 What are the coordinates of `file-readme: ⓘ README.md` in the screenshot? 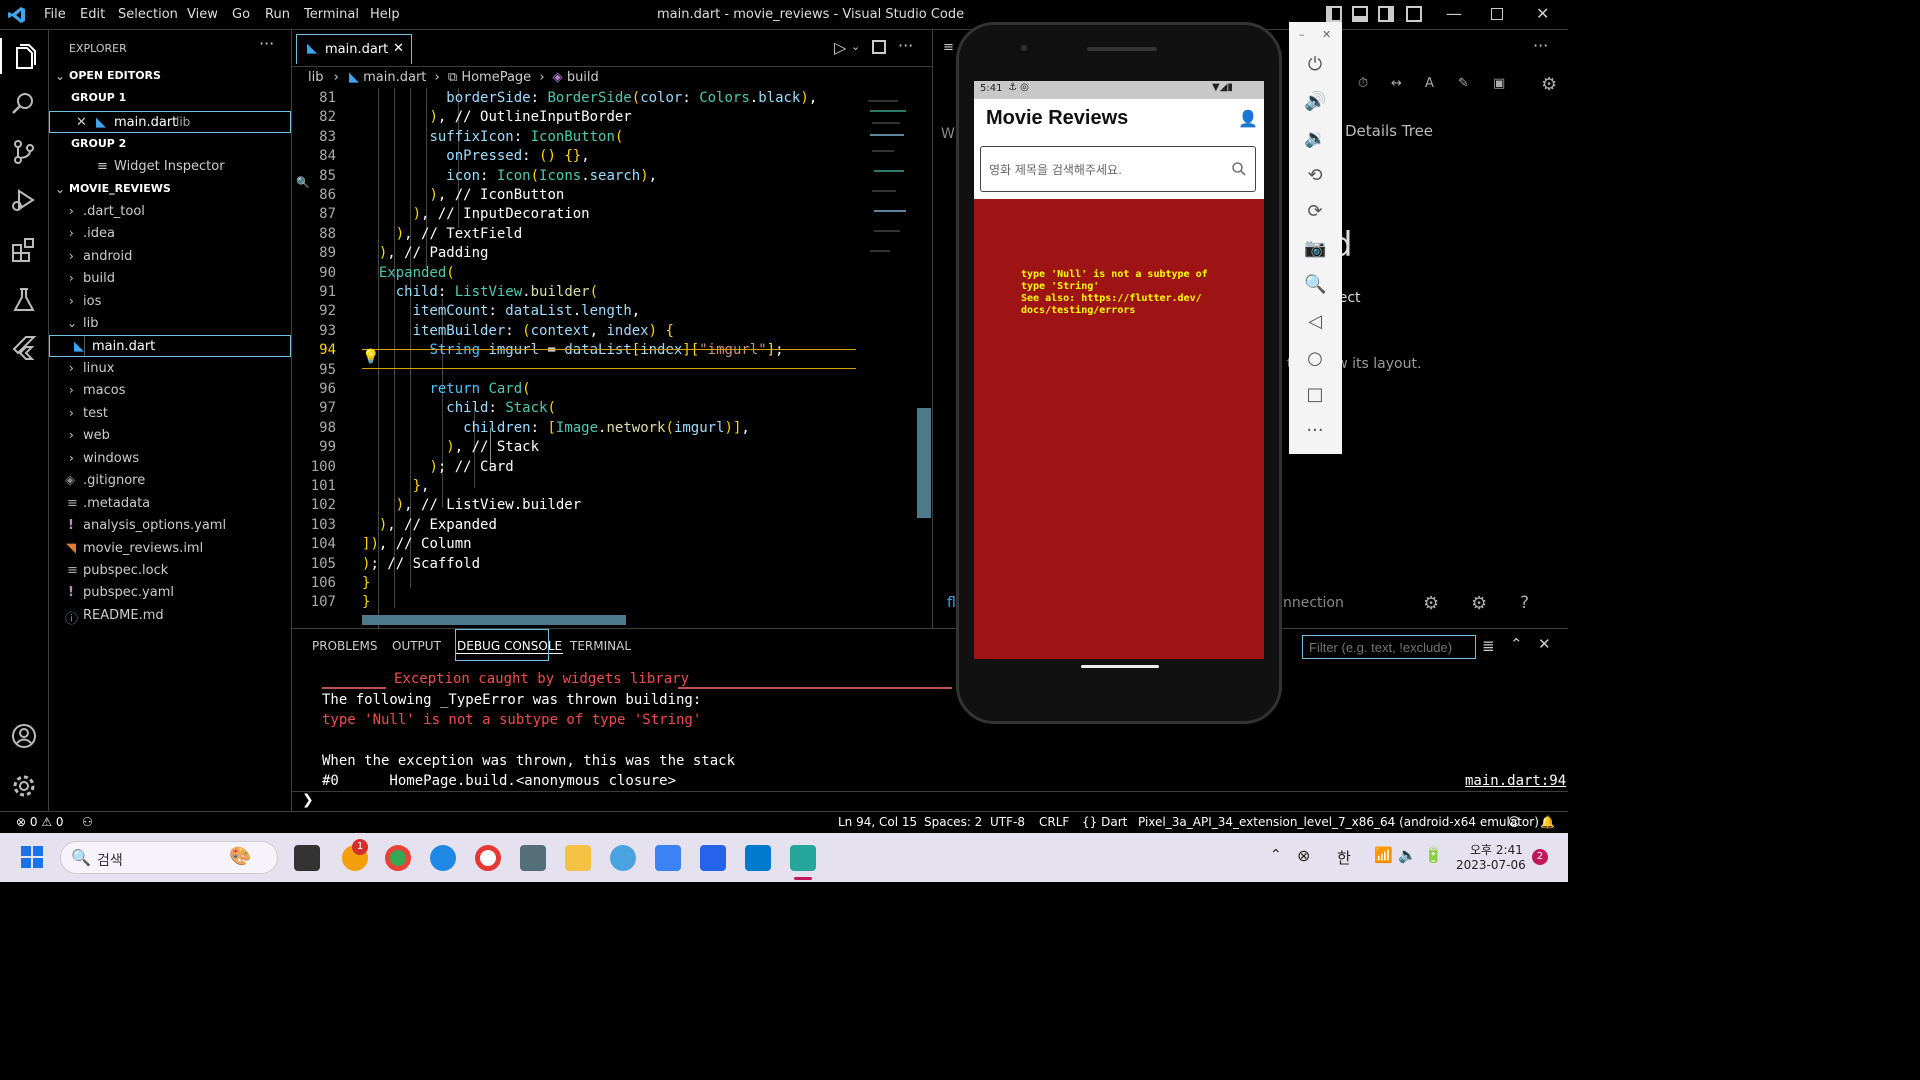 It's located at (170, 616).